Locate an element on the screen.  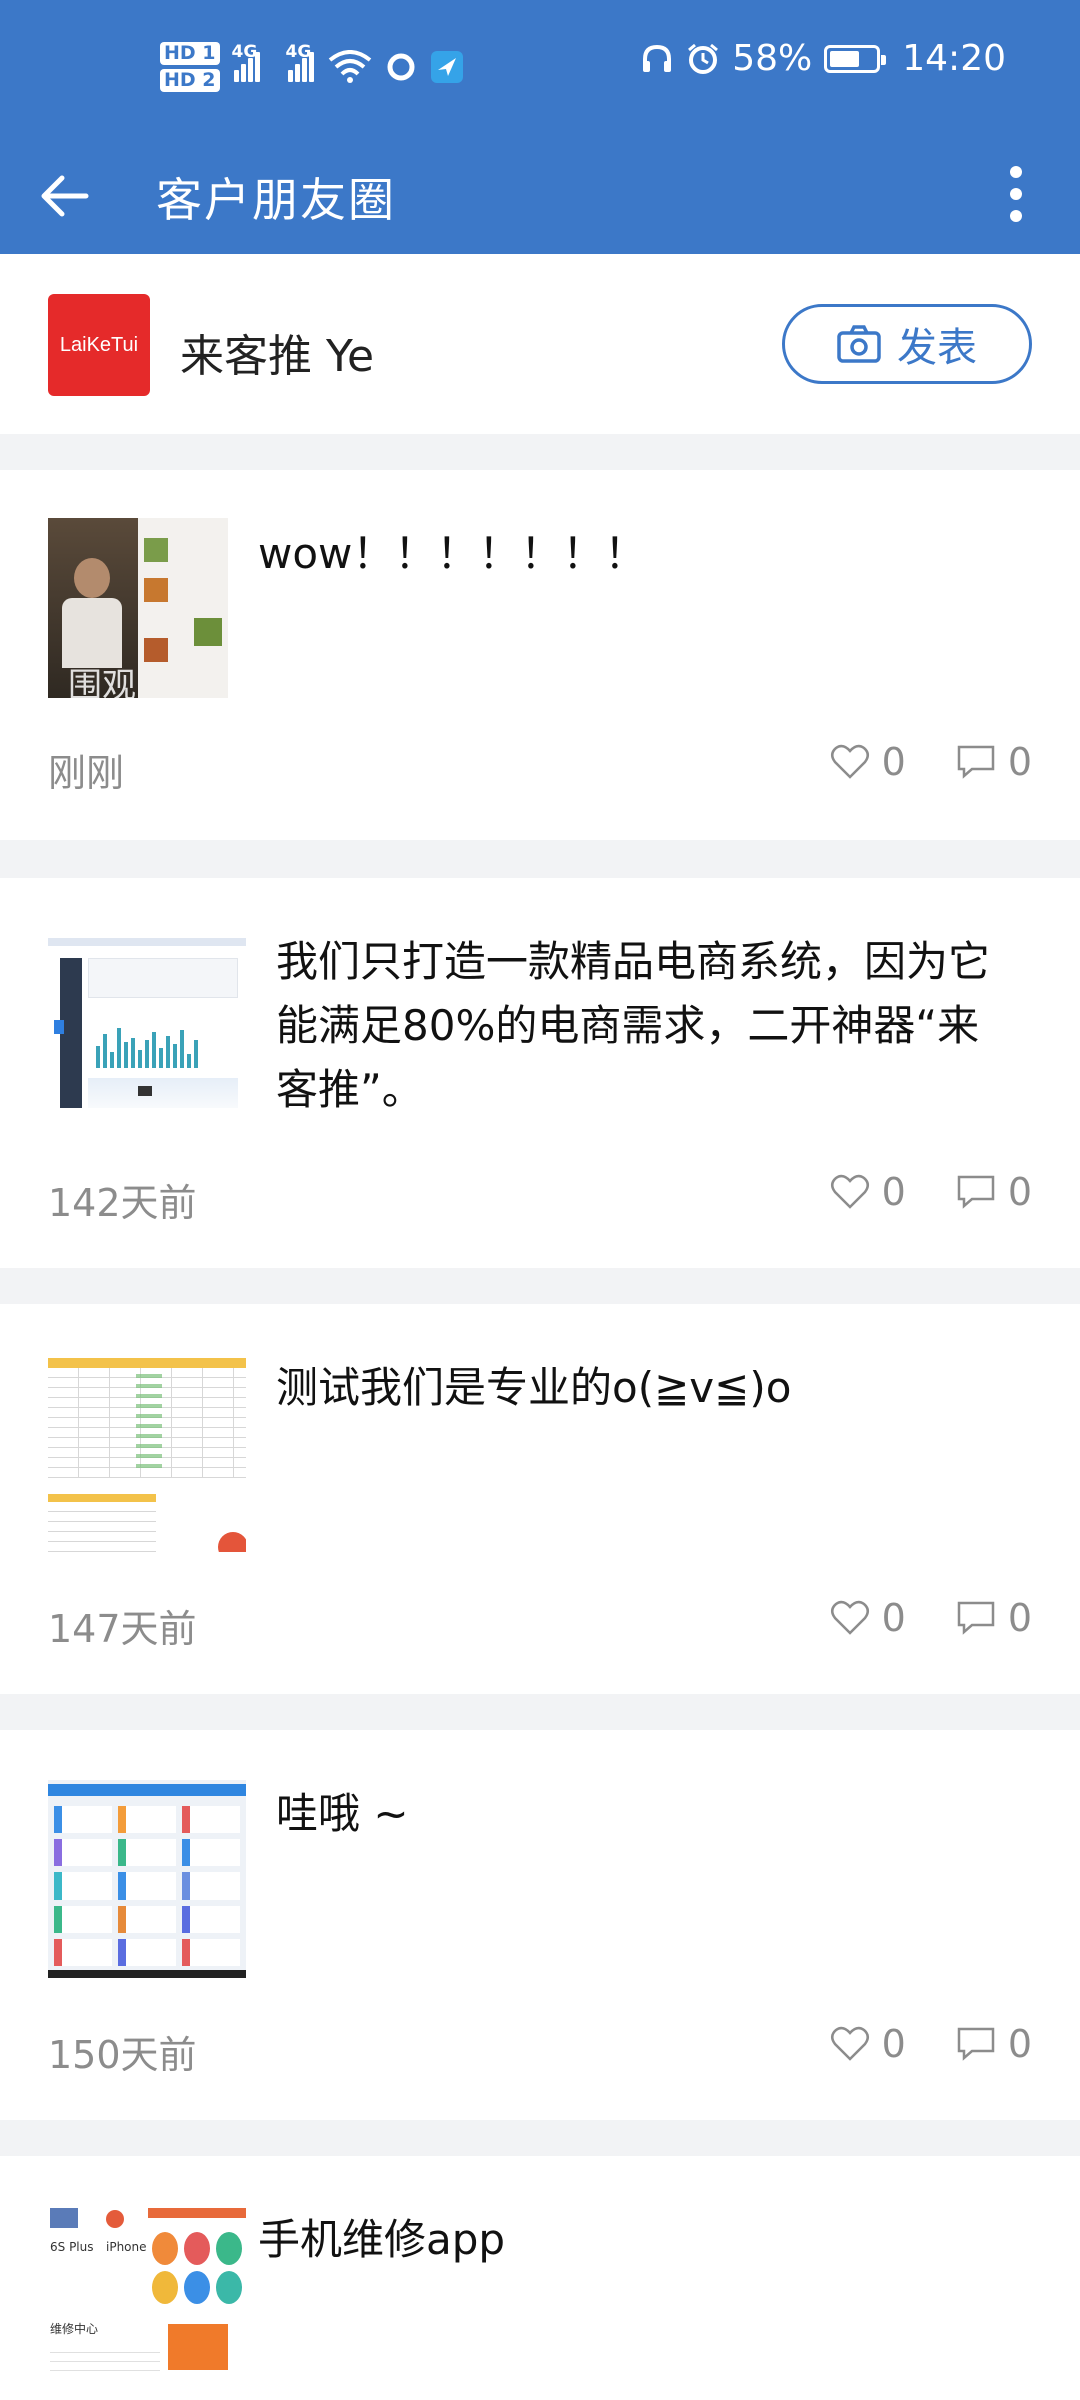
battery-percent: 58% is located at coordinates (772, 58).